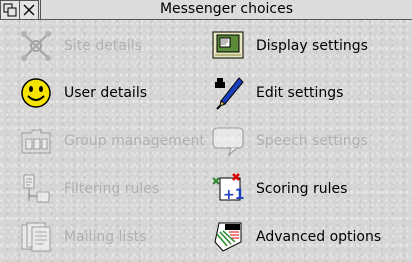 This screenshot has height=262, width=412. I want to click on scoring-rules-label: Scoring rules, so click(302, 189).